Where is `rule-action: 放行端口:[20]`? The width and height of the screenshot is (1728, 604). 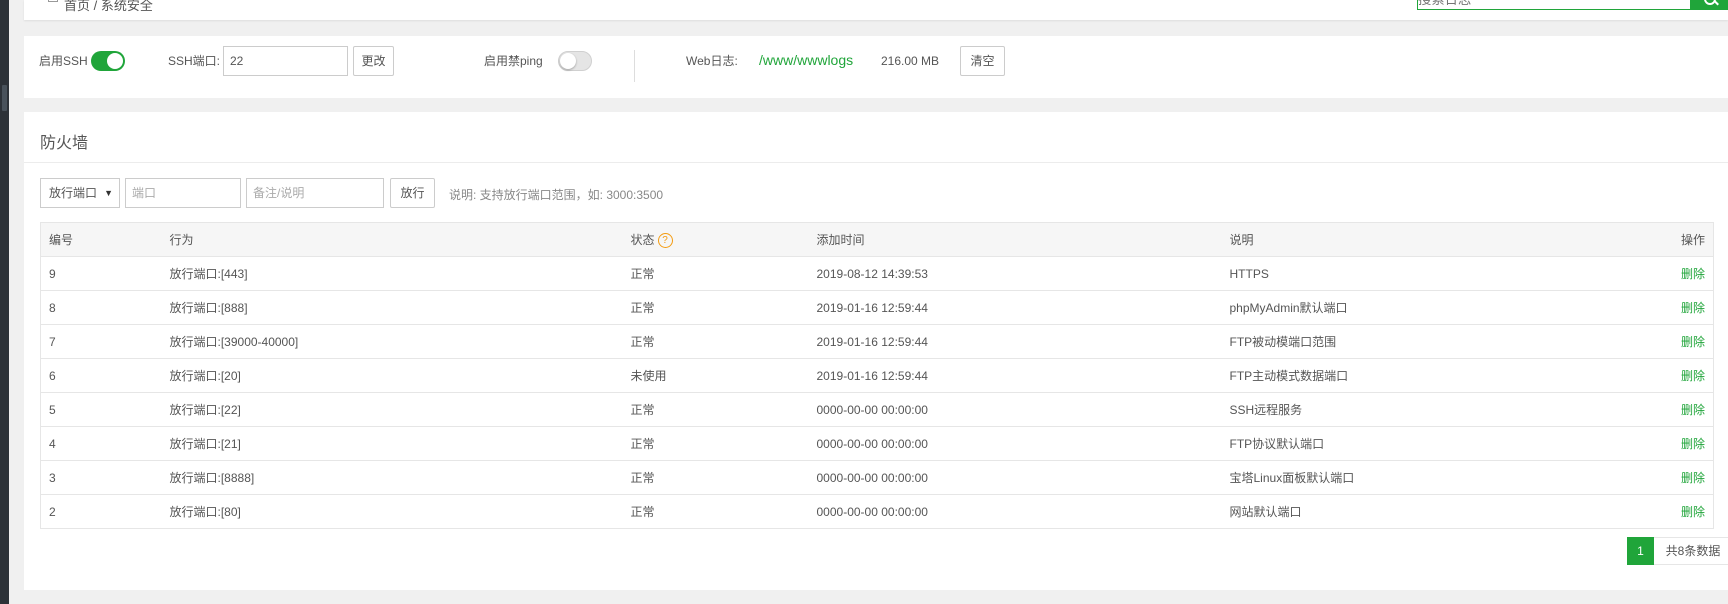
rule-action: 放行端口:[20] is located at coordinates (392, 375).